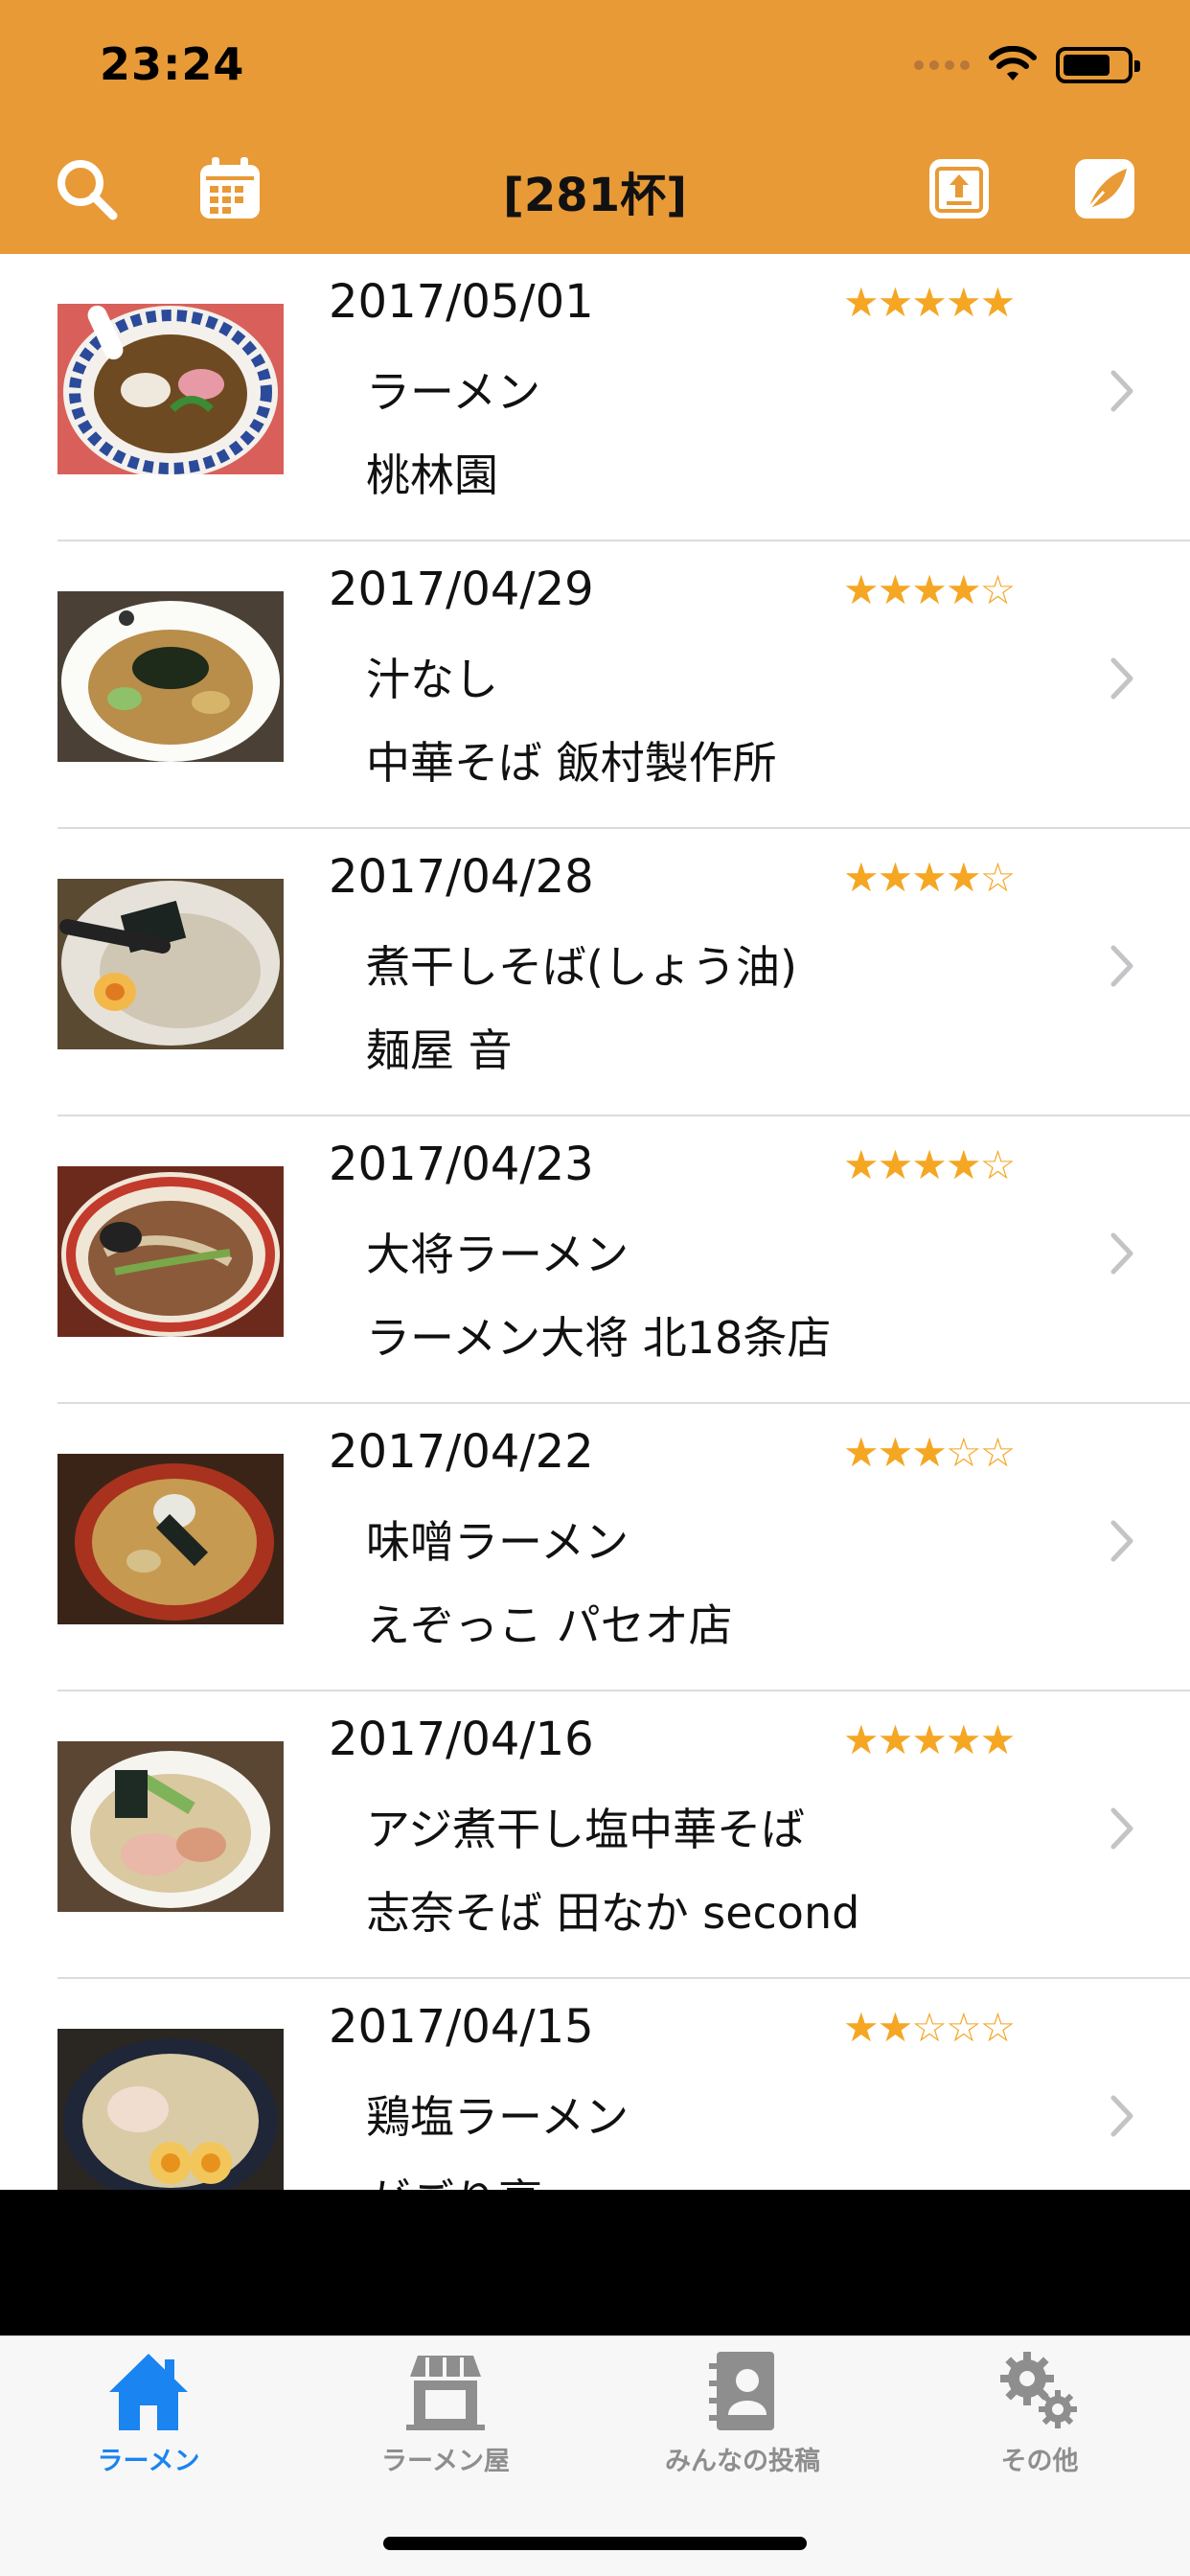 Image resolution: width=1190 pixels, height=2576 pixels. I want to click on signal-icon, so click(942, 65).